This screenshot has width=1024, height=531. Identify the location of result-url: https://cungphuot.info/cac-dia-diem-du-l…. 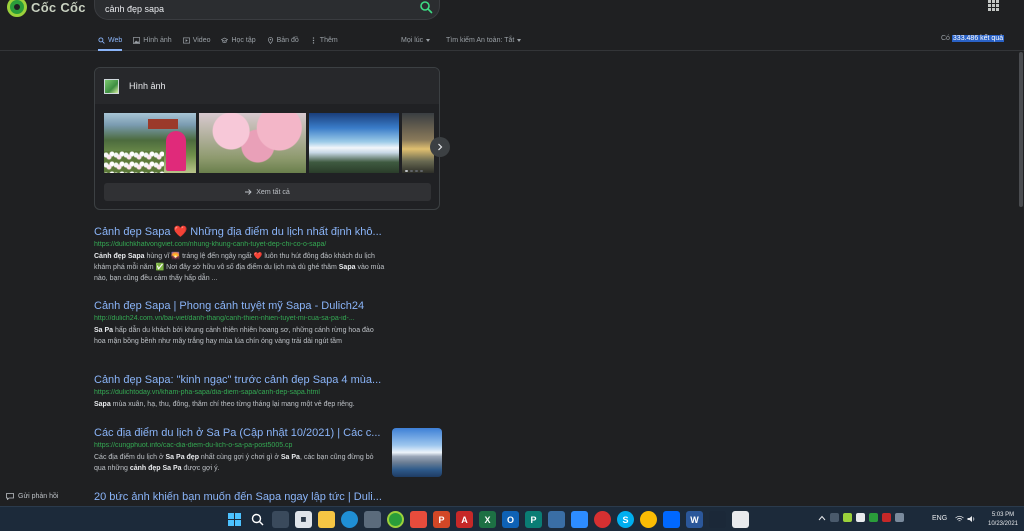
(244, 445).